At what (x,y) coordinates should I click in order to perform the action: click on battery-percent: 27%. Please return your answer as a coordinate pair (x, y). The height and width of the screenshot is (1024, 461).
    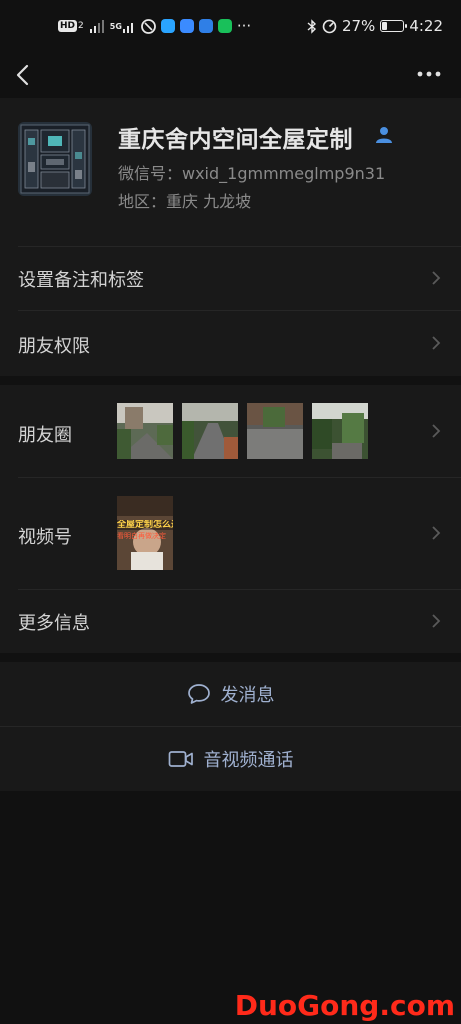
    Looking at the image, I should click on (358, 26).